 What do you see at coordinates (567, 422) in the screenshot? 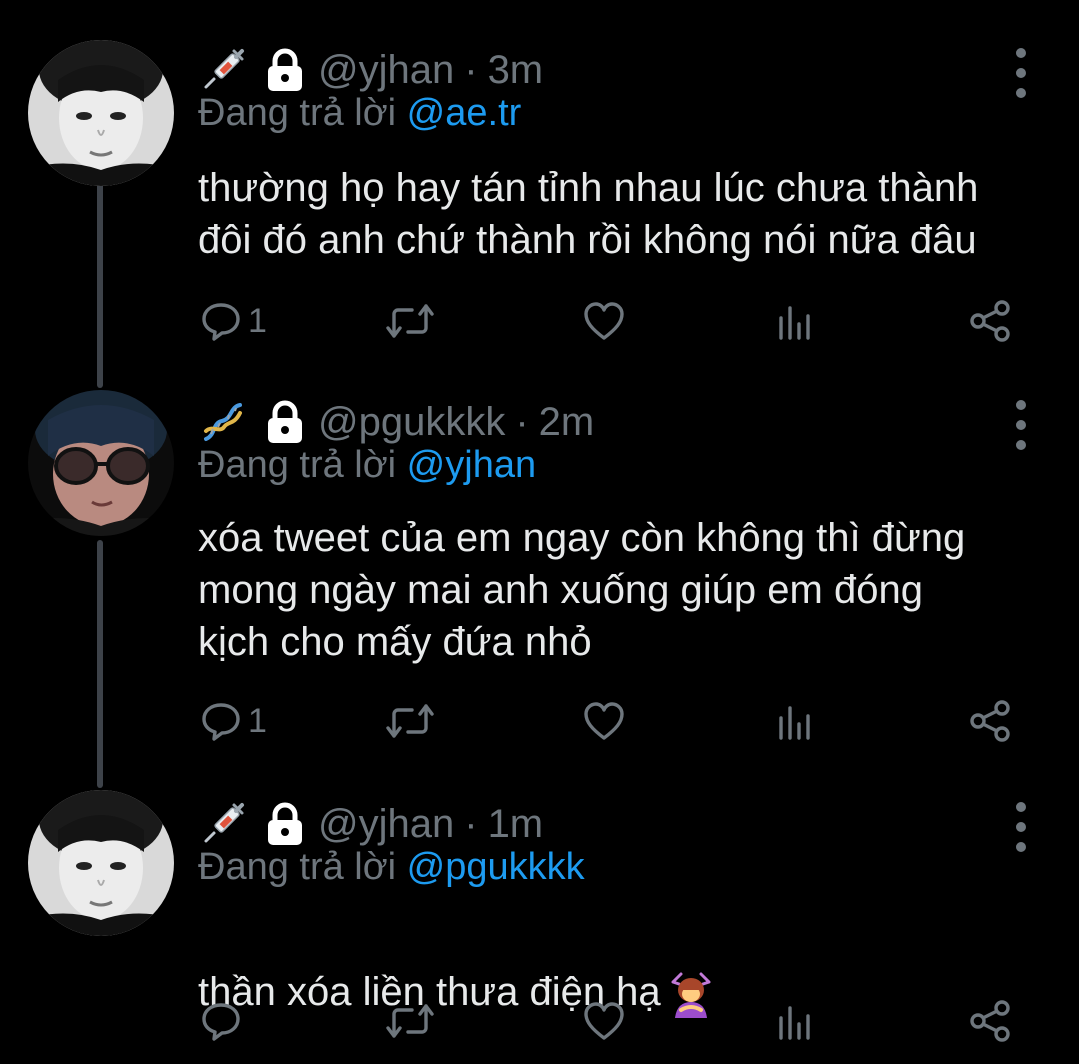
I see `timestamp: 2m` at bounding box center [567, 422].